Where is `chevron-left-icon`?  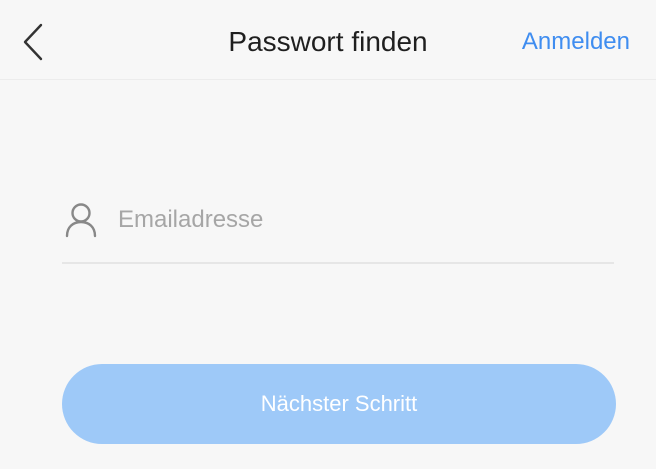 chevron-left-icon is located at coordinates (33, 42).